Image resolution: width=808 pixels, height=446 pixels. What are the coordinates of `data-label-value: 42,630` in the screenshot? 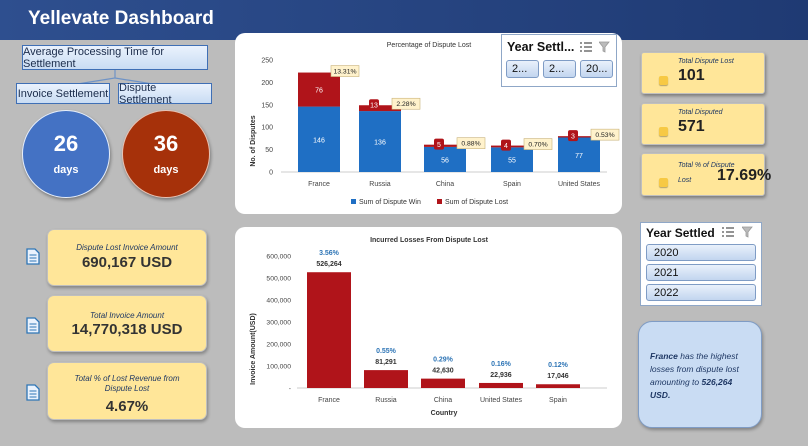 It's located at (443, 371).